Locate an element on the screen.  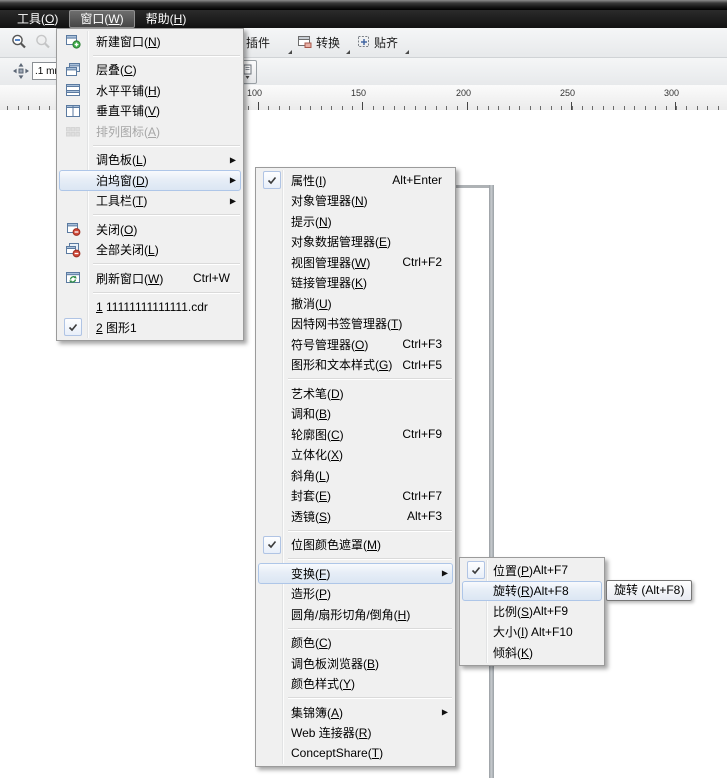
window-menu-item-toolbars: 工具栏(T) ▶ is located at coordinates (150, 201).